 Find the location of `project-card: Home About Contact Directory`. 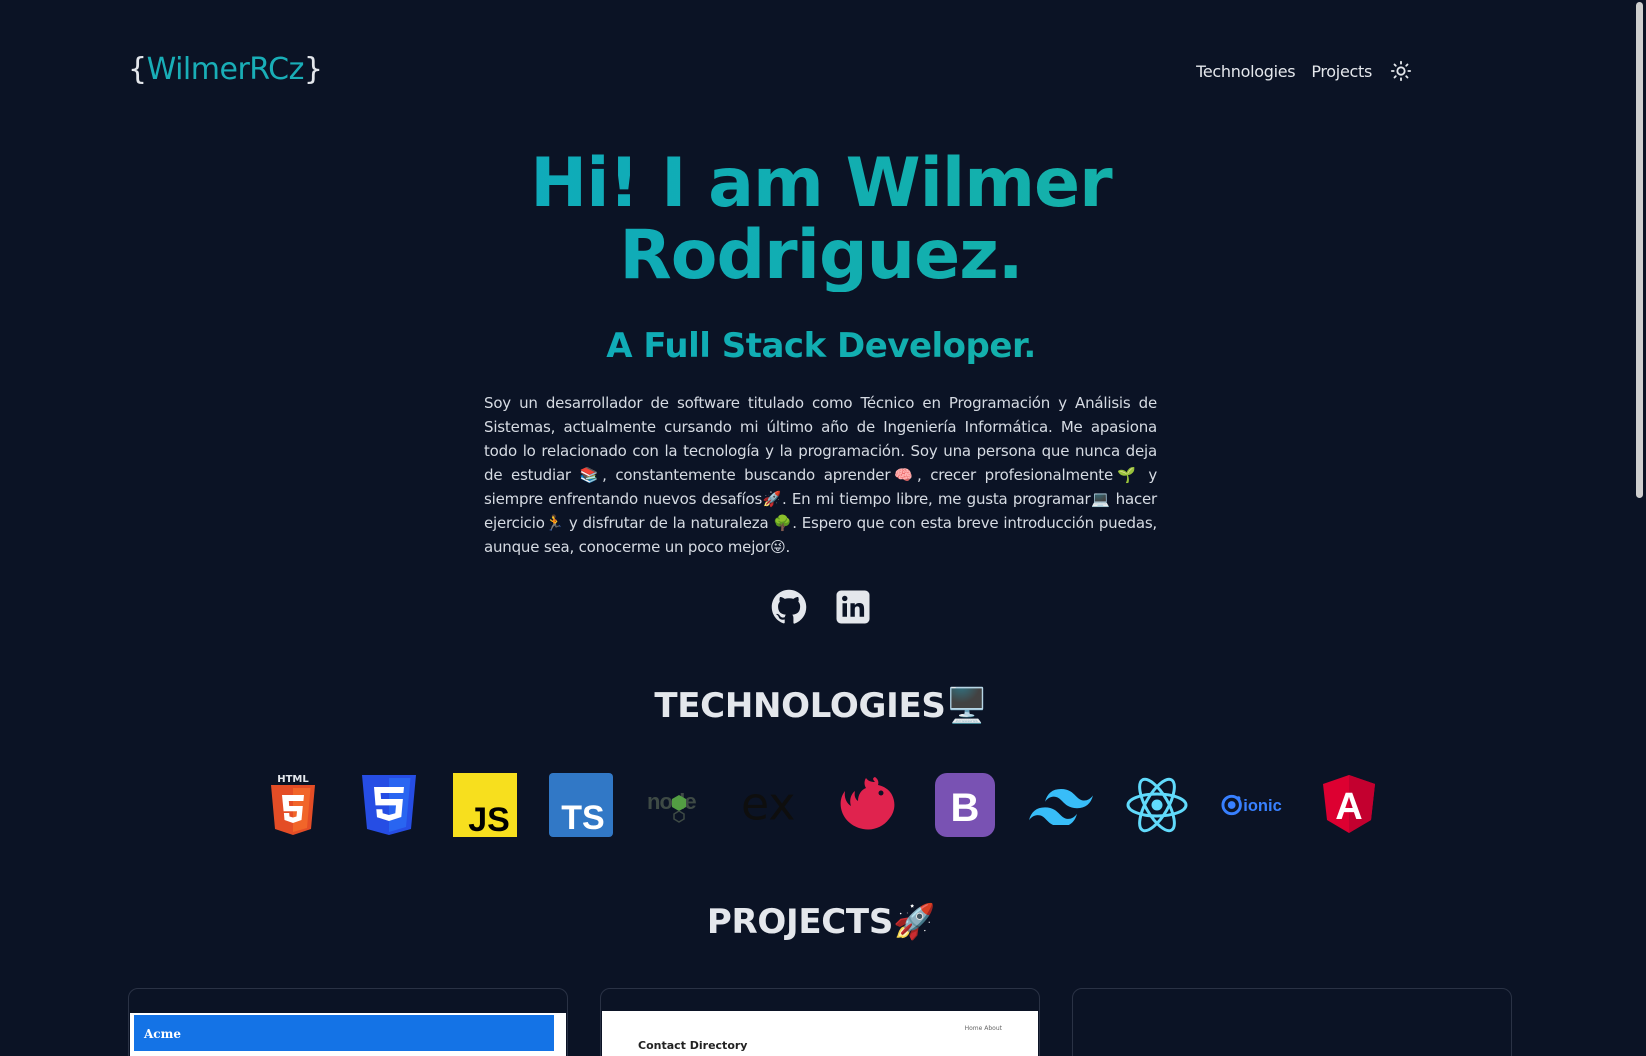

project-card: Home About Contact Directory is located at coordinates (820, 1022).